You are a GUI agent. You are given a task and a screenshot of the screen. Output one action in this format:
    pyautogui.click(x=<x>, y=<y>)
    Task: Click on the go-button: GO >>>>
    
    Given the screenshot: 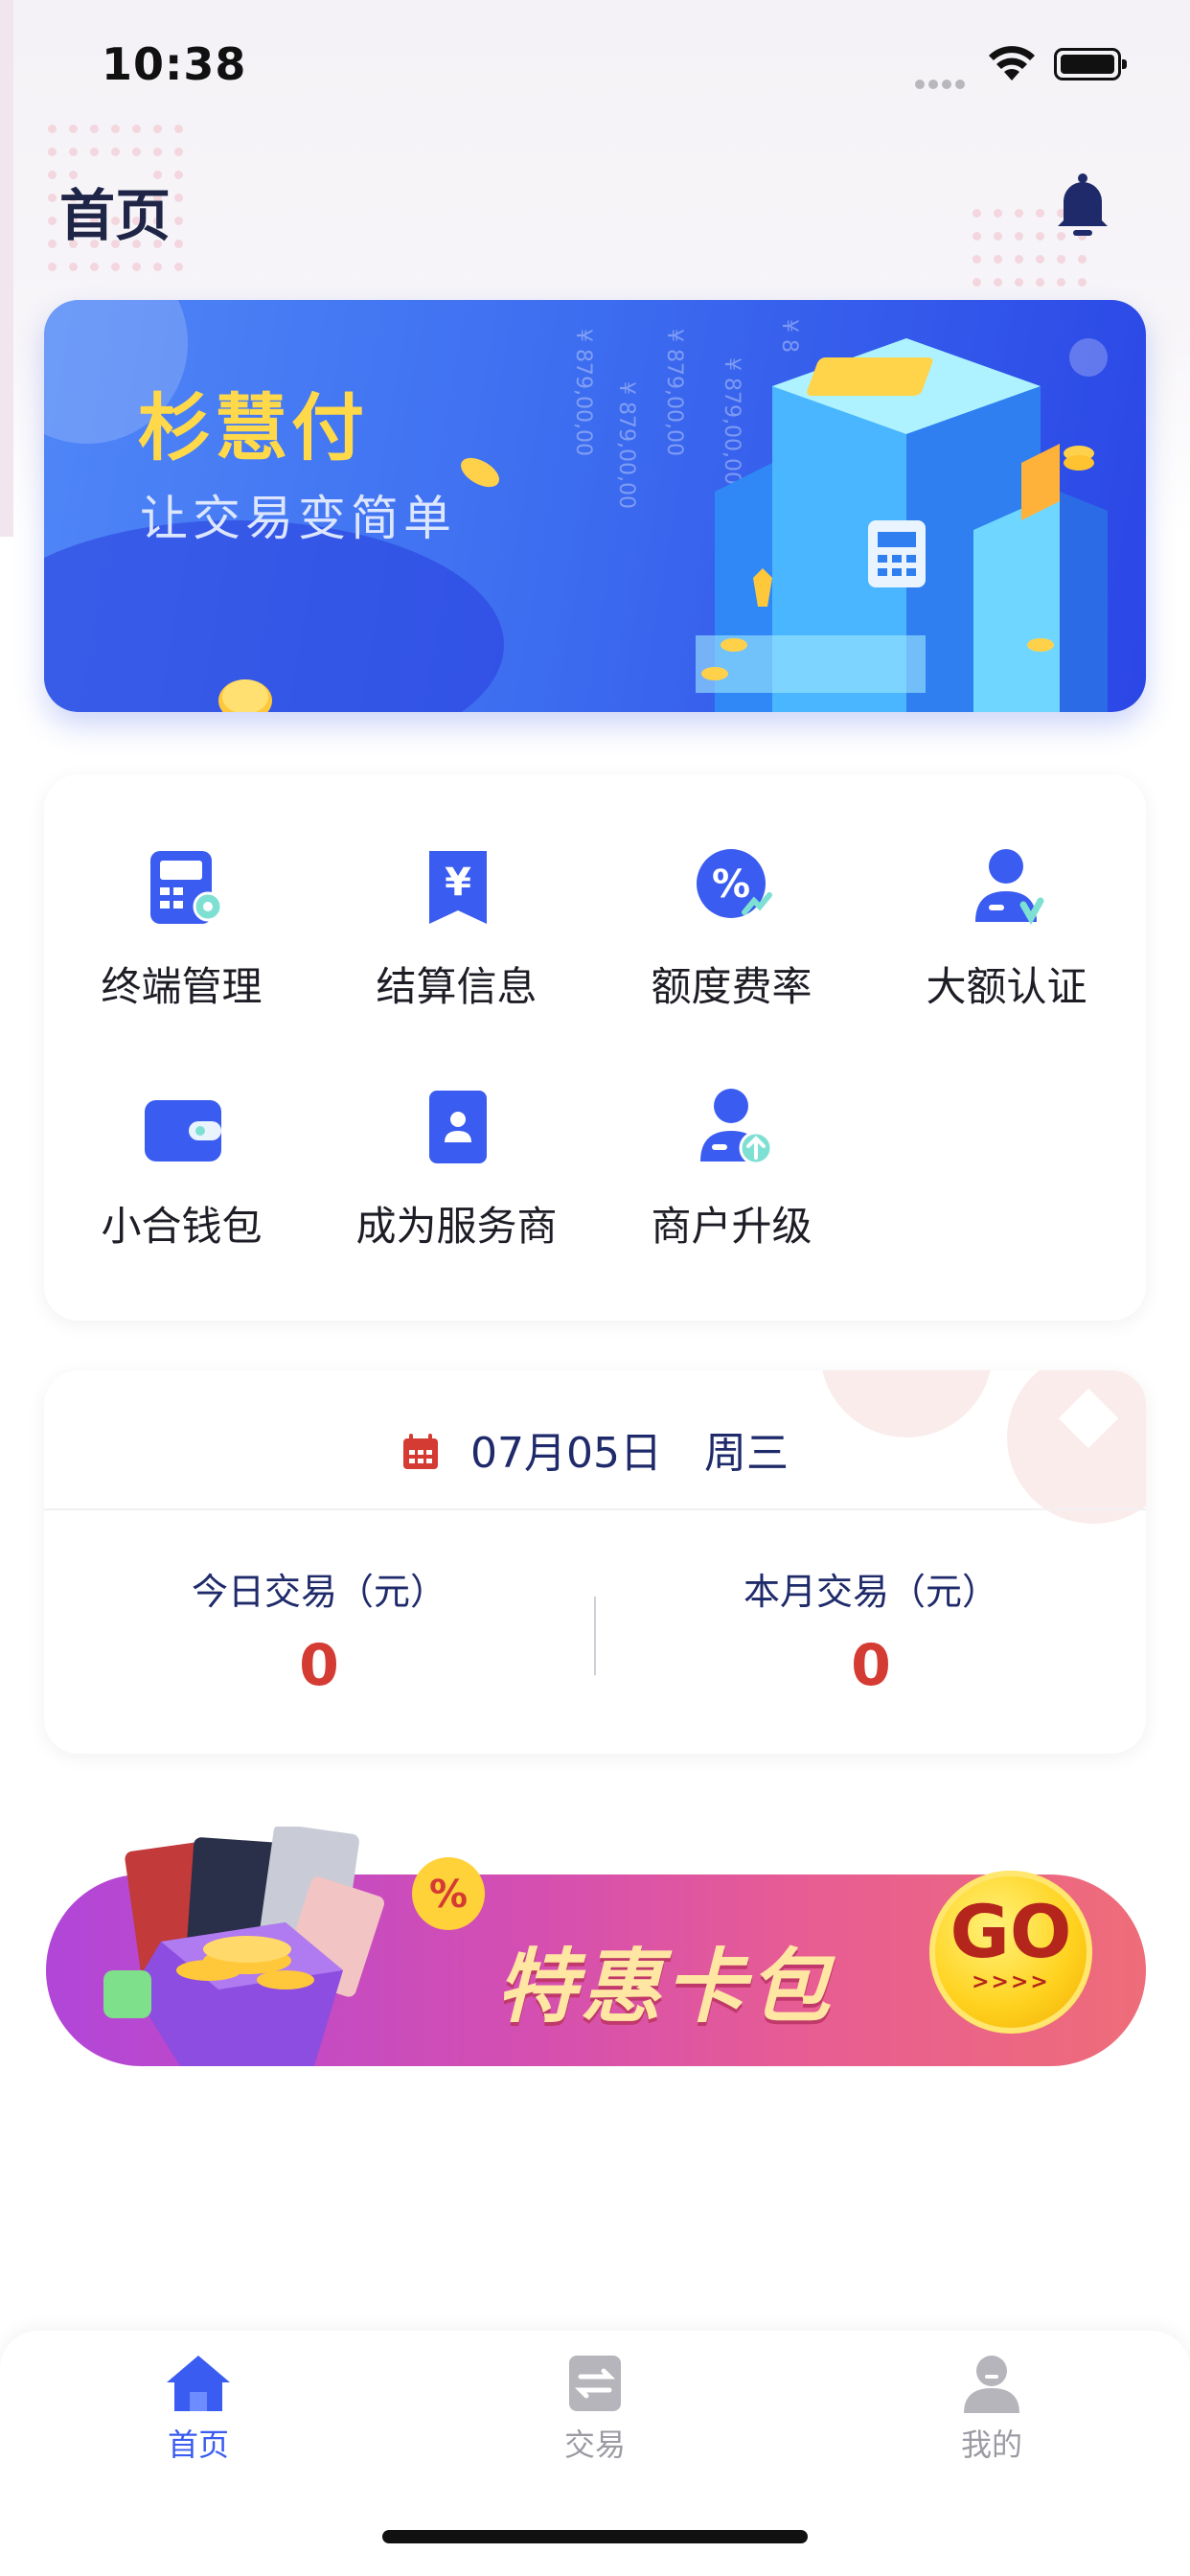 What is the action you would take?
    pyautogui.click(x=1011, y=1952)
    